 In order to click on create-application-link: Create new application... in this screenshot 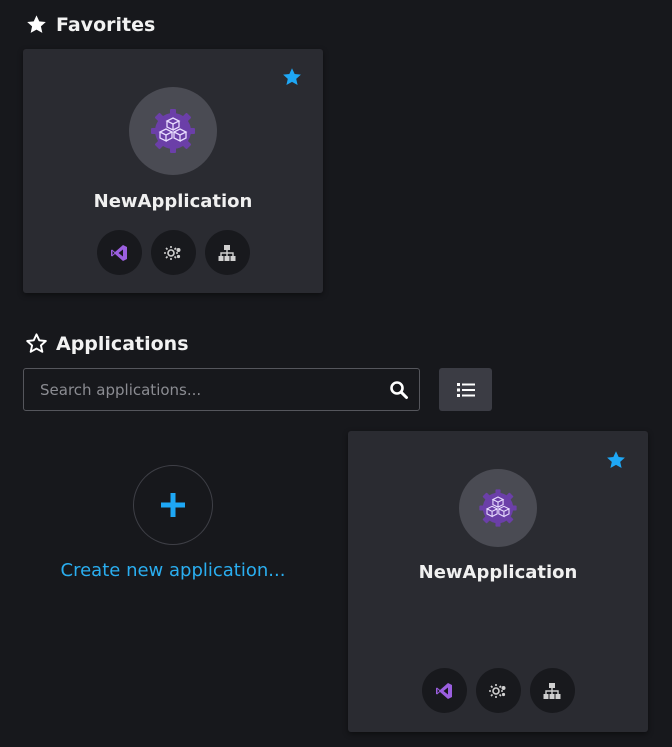, I will do `click(173, 570)`.